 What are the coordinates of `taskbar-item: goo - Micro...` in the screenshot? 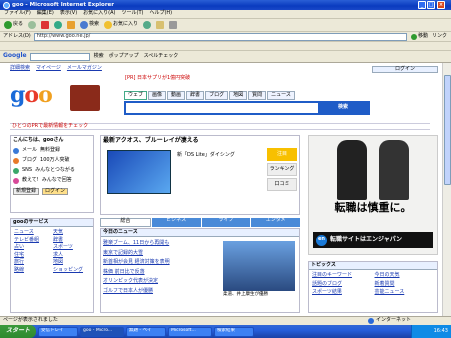 It's located at (102, 331).